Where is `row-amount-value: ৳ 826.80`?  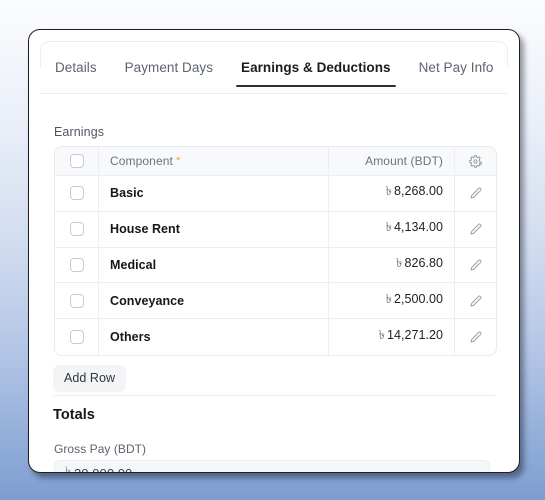 row-amount-value: ৳ 826.80 is located at coordinates (419, 265).